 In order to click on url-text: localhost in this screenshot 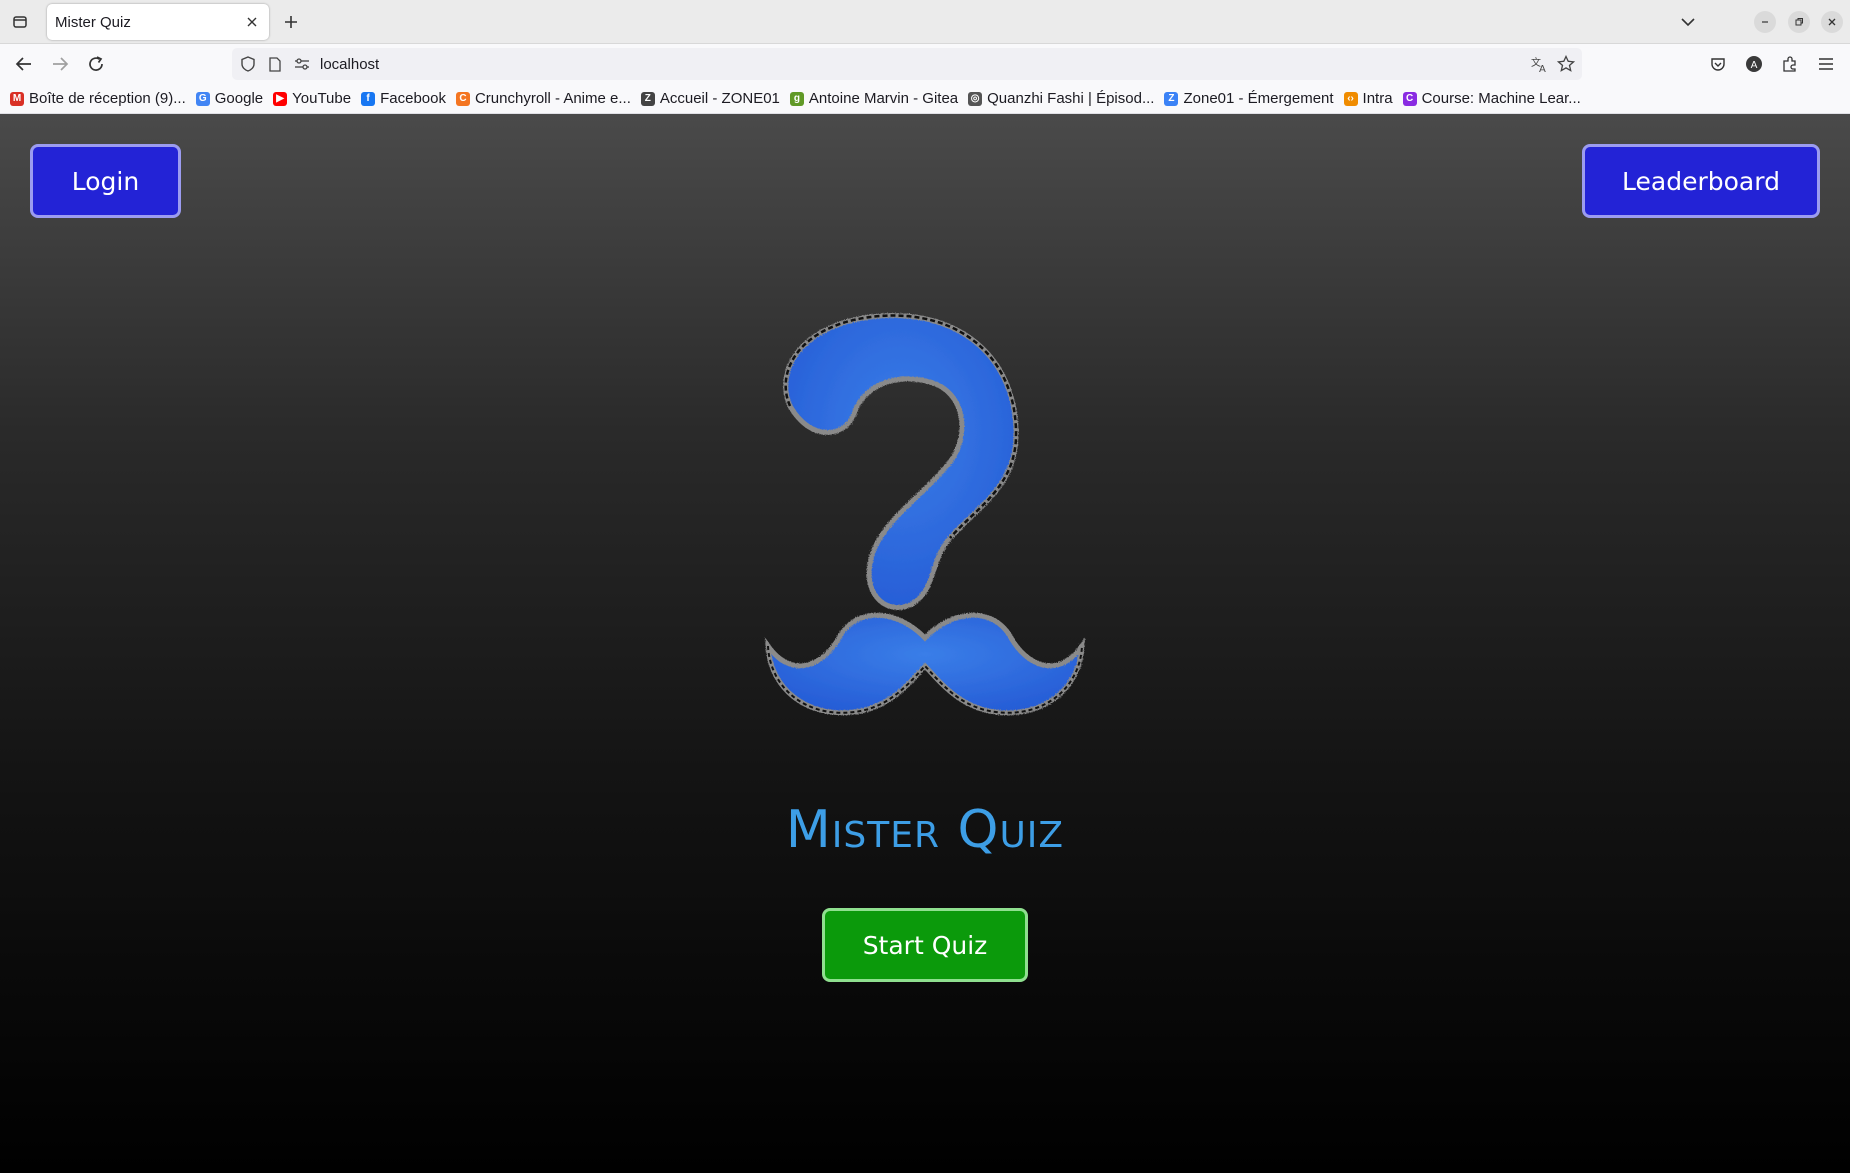, I will do `click(349, 64)`.